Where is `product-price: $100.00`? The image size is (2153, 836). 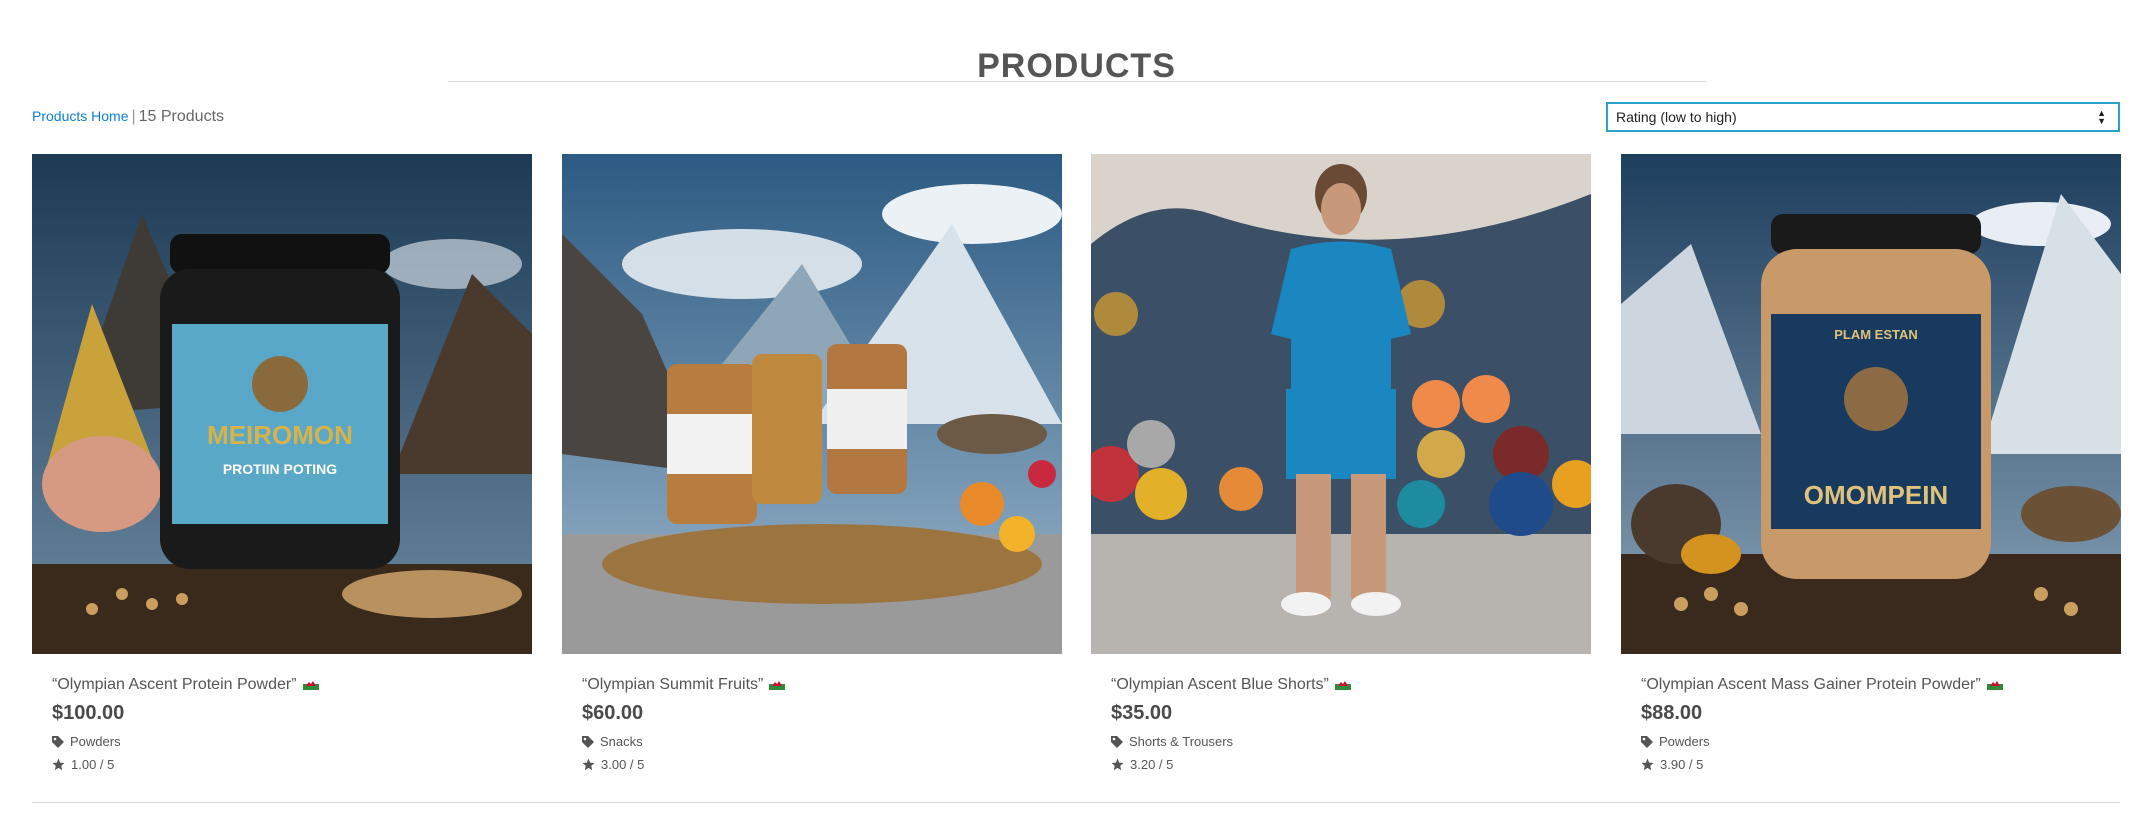
product-price: $100.00 is located at coordinates (88, 713).